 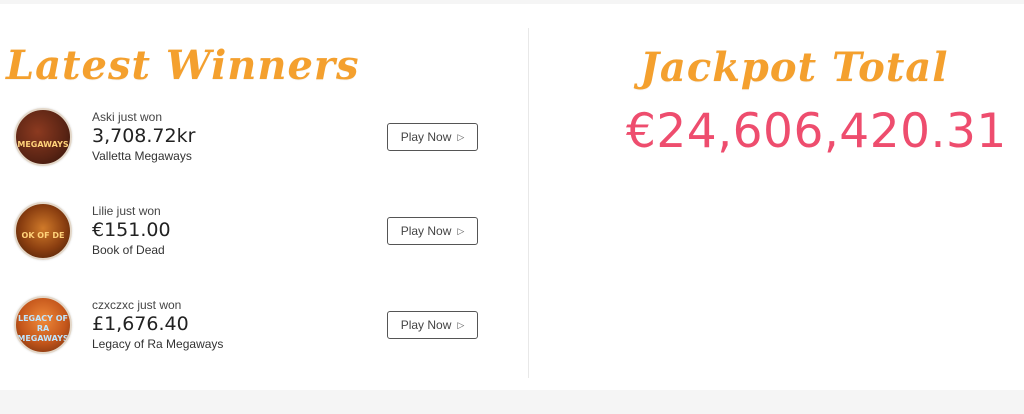 What do you see at coordinates (43, 144) in the screenshot?
I see `thumbnail-text: MEGAWAYS` at bounding box center [43, 144].